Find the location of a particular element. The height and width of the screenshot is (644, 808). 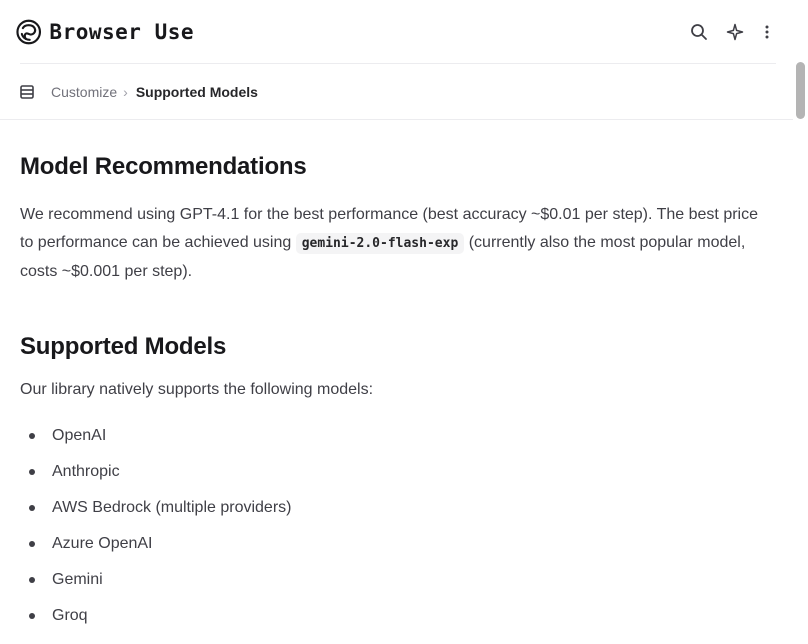

section-heading-supported-models: Supported Models is located at coordinates (123, 347).